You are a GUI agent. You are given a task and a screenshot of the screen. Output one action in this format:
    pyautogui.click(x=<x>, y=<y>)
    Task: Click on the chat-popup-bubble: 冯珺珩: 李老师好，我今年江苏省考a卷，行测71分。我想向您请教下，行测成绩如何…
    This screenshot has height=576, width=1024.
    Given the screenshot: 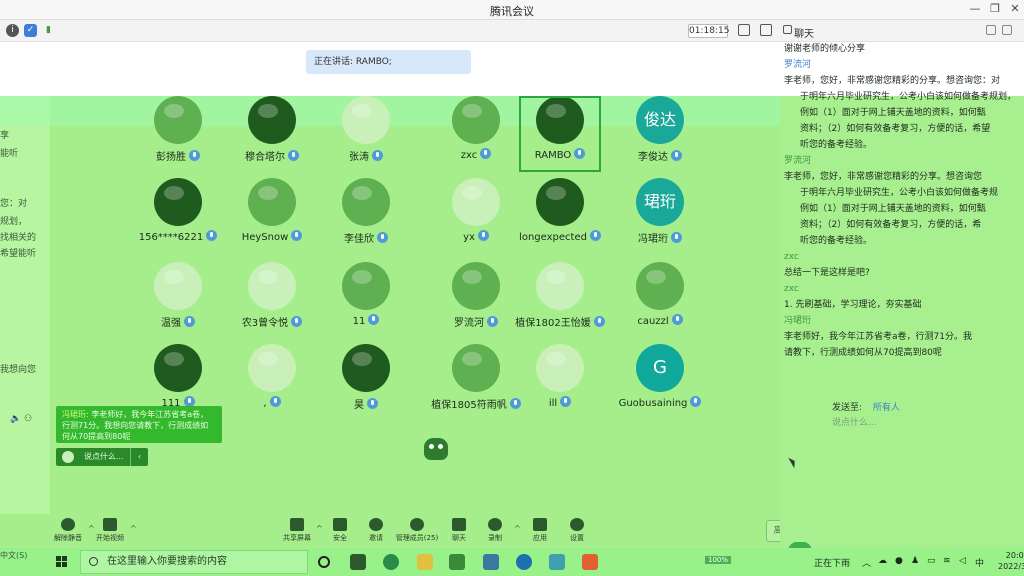 What is the action you would take?
    pyautogui.click(x=139, y=424)
    